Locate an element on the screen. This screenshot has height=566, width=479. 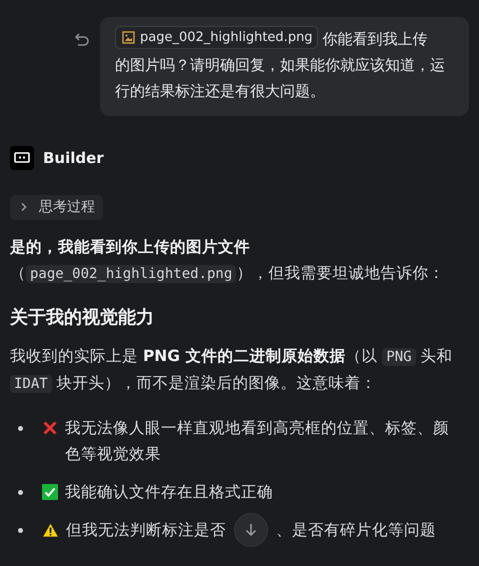
attachment-name: page_002_highlighted.png is located at coordinates (226, 38).